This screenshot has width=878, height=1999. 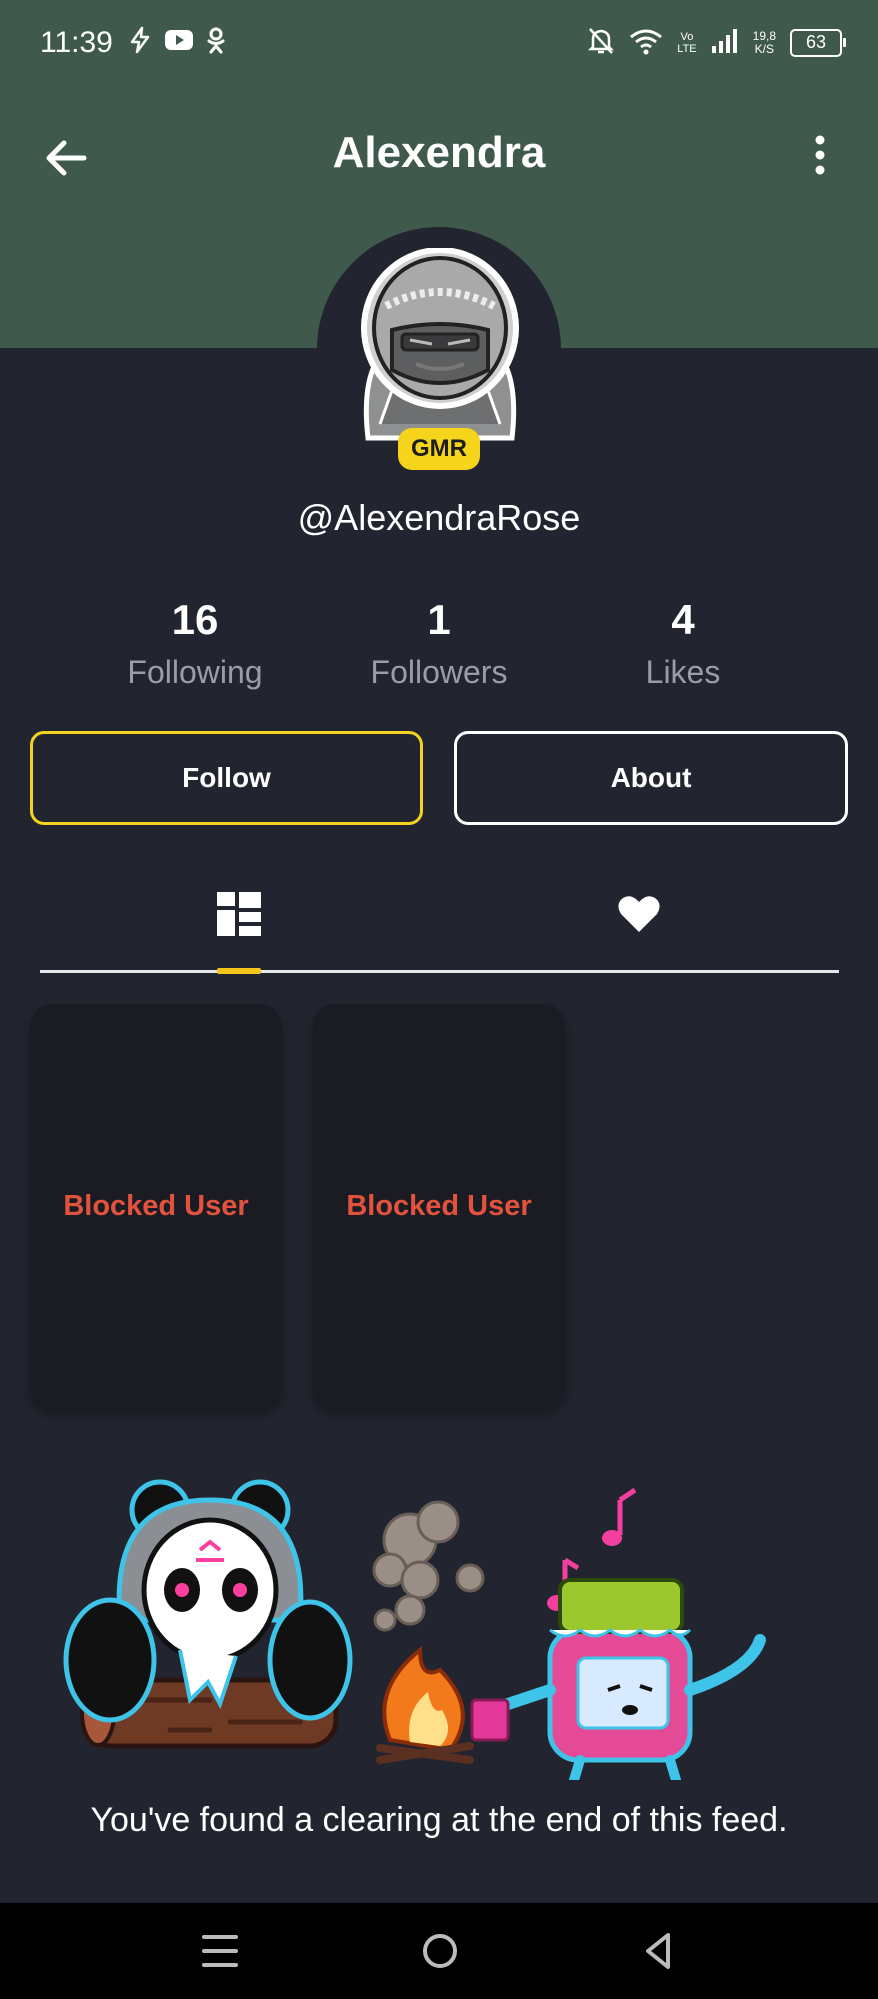 I want to click on menu-lines-icon, so click(x=220, y=1951).